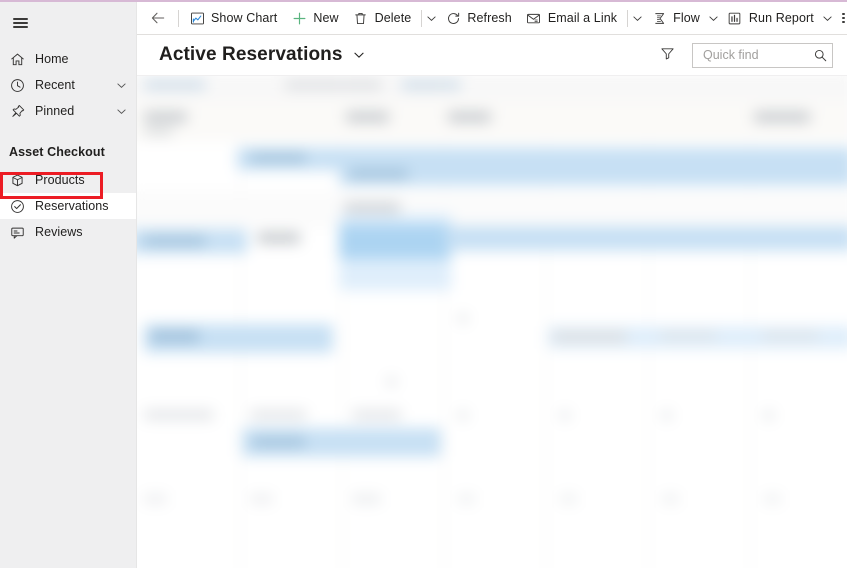 This screenshot has height=568, width=847. What do you see at coordinates (197, 18) in the screenshot?
I see `chart-icon` at bounding box center [197, 18].